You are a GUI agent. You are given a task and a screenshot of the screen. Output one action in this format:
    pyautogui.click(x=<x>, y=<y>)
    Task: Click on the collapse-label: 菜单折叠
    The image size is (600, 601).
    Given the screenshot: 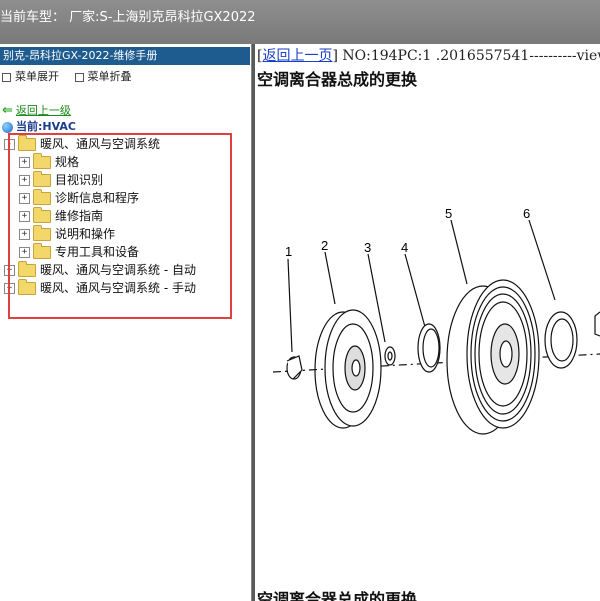 What is the action you would take?
    pyautogui.click(x=109, y=76)
    